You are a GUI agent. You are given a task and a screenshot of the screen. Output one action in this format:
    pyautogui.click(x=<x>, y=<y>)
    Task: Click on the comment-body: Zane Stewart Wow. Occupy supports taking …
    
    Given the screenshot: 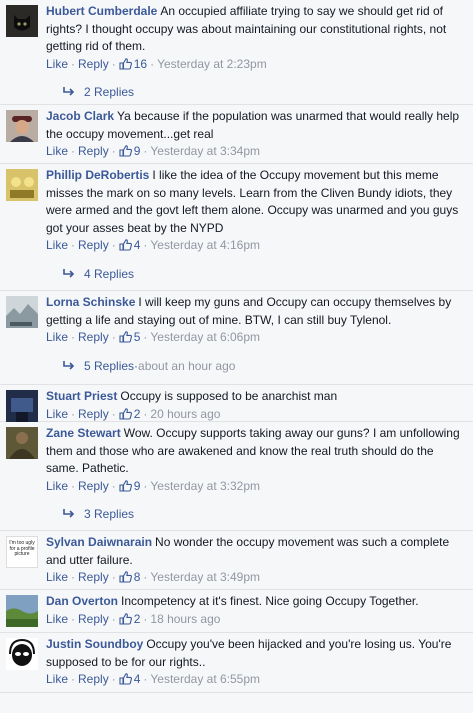 What is the action you would take?
    pyautogui.click(x=255, y=451)
    